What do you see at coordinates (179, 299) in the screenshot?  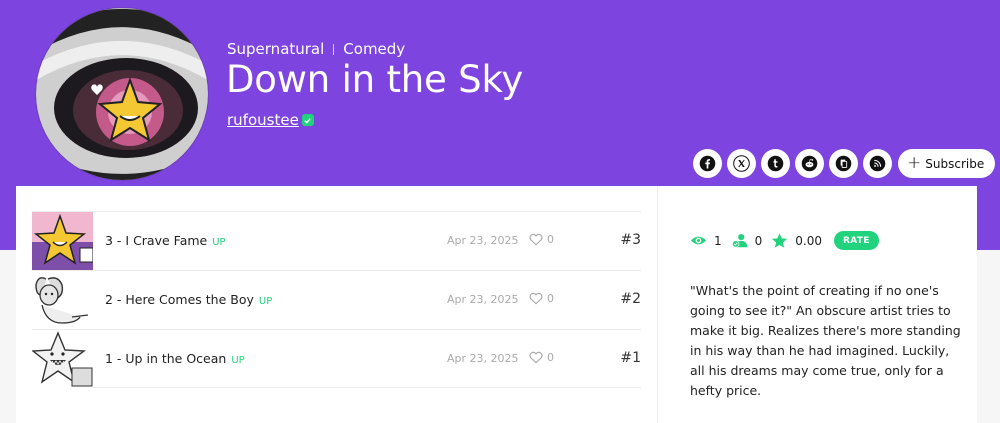 I see `episode-title-text: 2 - Here Comes the Boy` at bounding box center [179, 299].